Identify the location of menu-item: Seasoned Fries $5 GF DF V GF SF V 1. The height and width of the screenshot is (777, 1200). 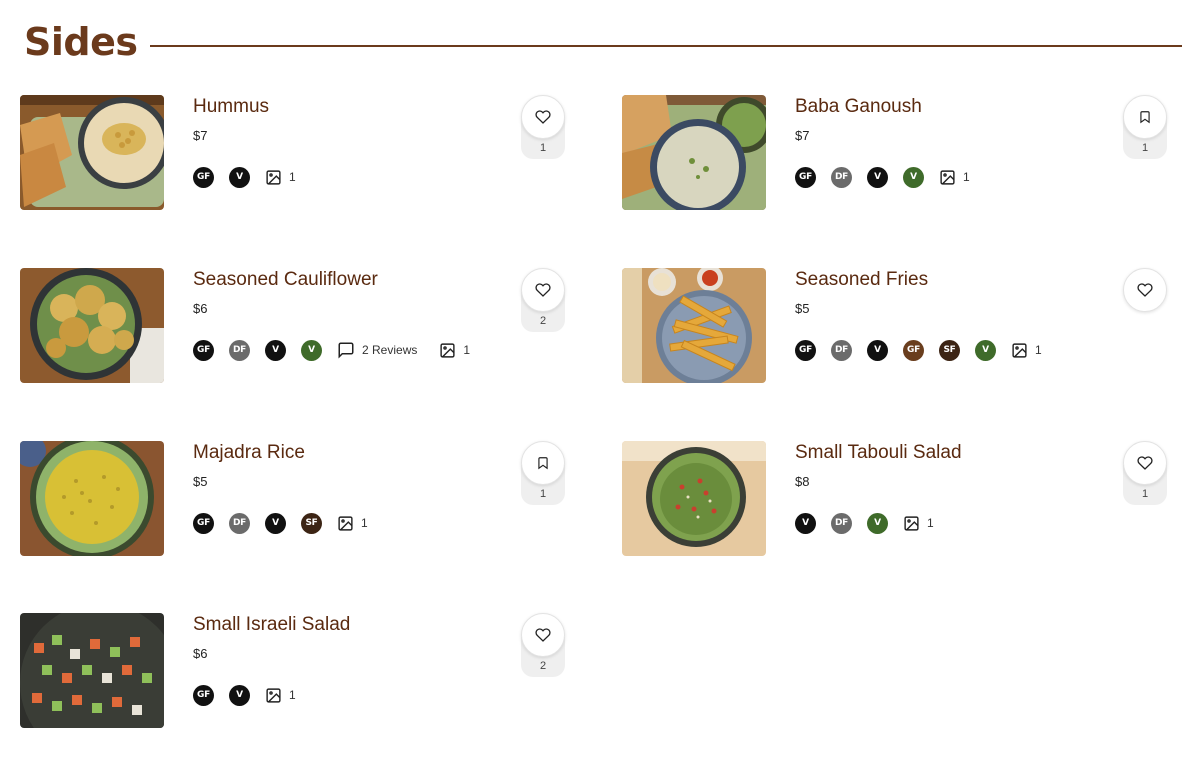
(902, 328).